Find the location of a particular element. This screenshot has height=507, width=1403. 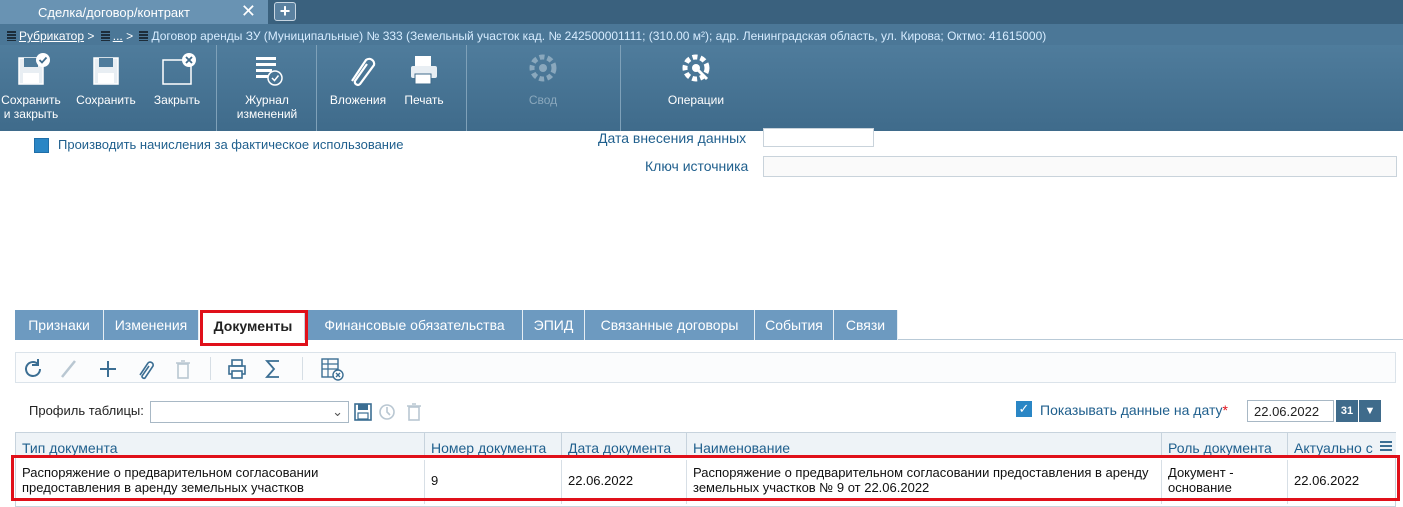

journal-button: Журнал изменений is located at coordinates (267, 88).